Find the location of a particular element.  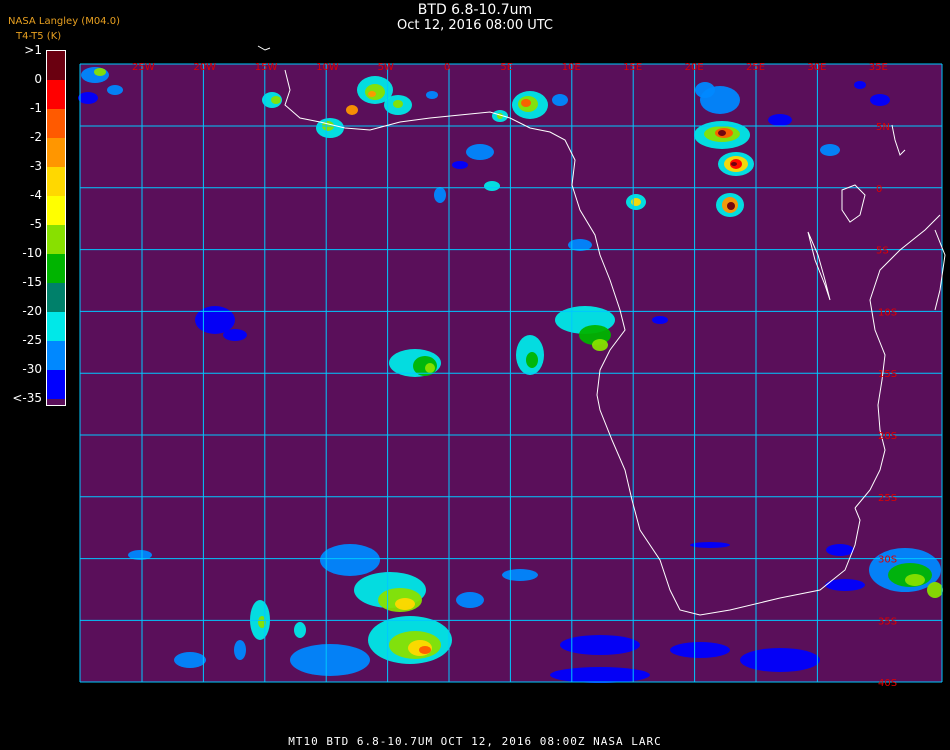

lat-label: 5N is located at coordinates (883, 127).